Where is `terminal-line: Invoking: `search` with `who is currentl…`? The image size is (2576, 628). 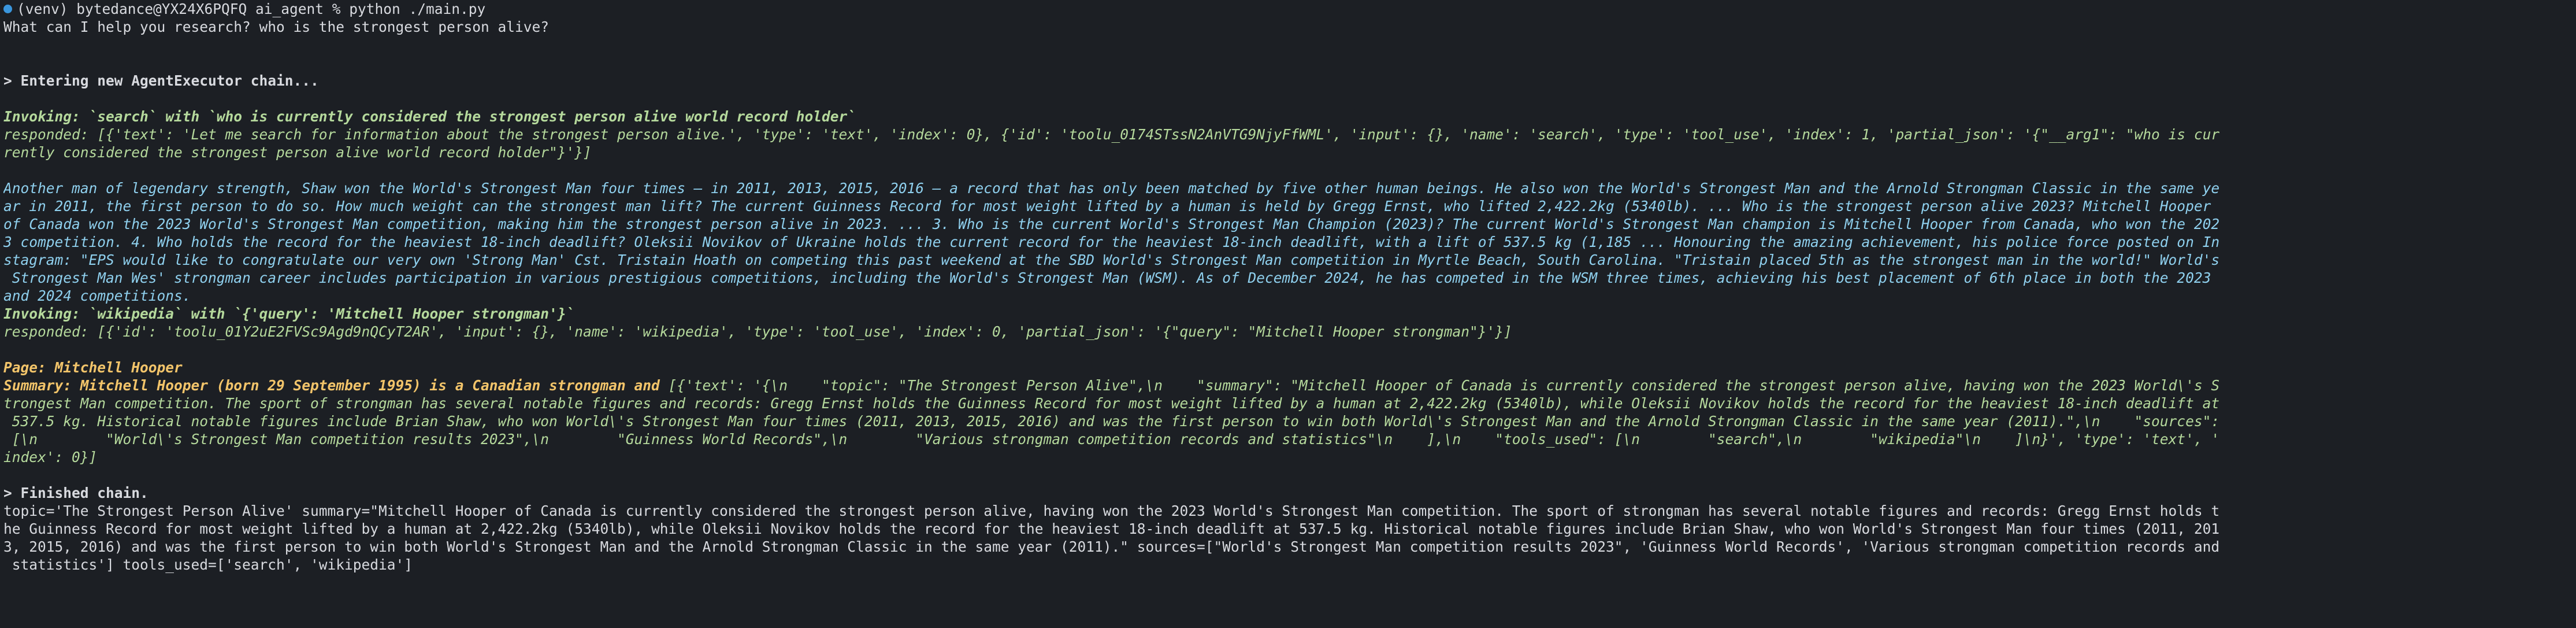 terminal-line: Invoking: `search` with `who is currentl… is located at coordinates (430, 116).